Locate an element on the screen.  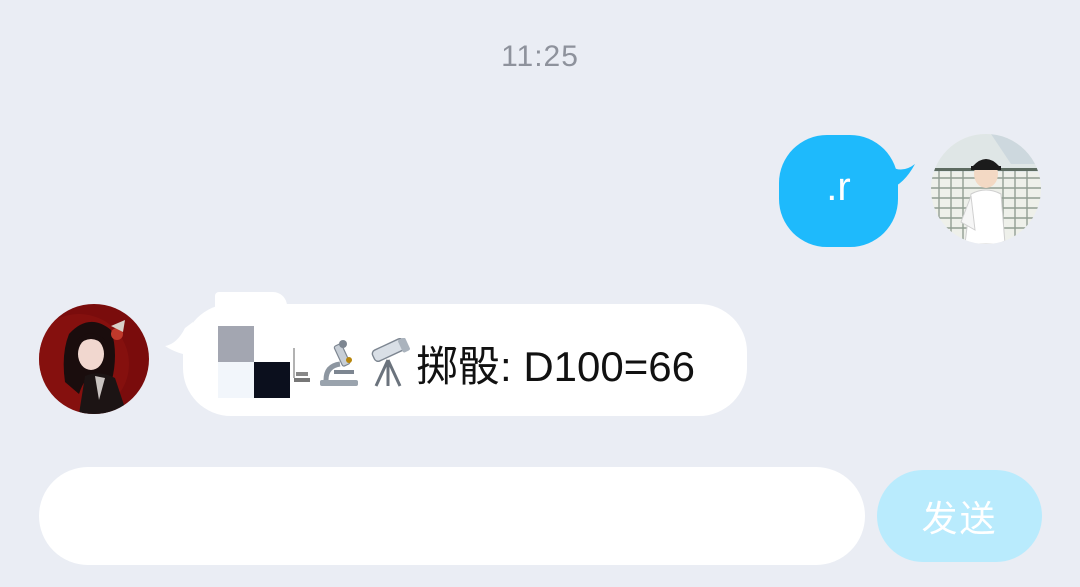
outgoing-message-bubble: .r is located at coordinates (838, 191).